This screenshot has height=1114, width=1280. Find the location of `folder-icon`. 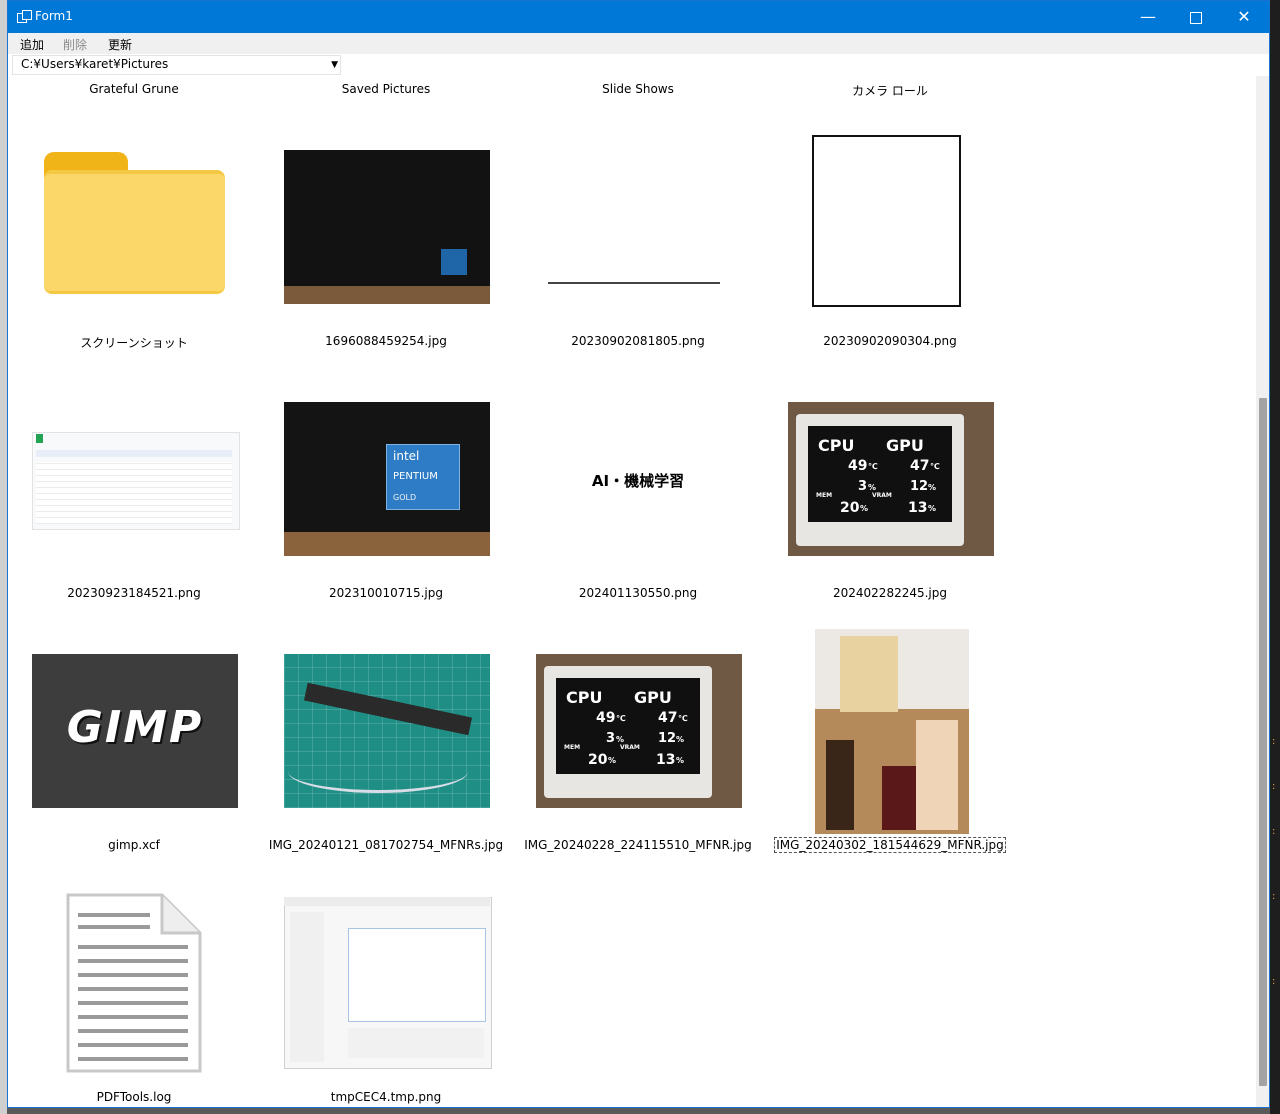

folder-icon is located at coordinates (134, 226).